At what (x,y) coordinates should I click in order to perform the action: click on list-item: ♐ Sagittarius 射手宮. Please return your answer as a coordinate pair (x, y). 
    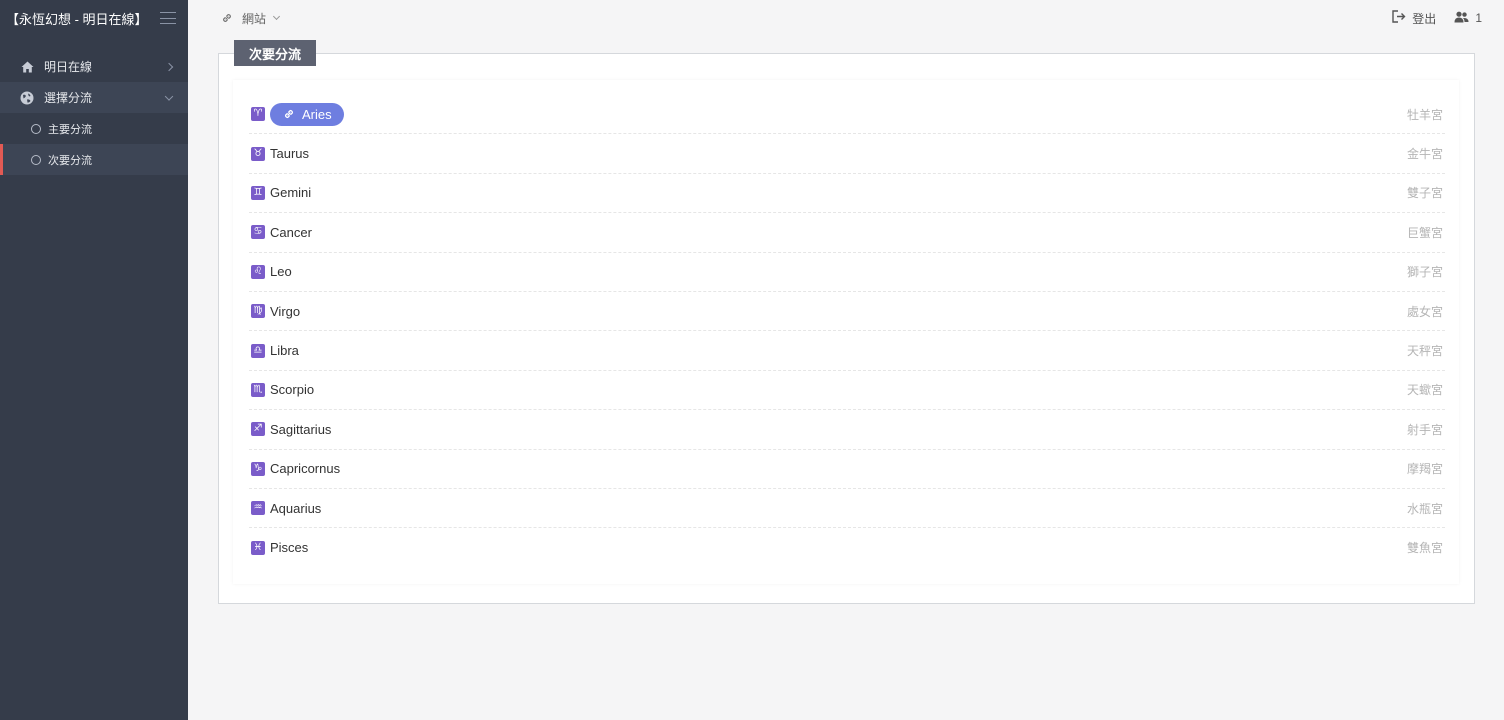
    Looking at the image, I should click on (847, 430).